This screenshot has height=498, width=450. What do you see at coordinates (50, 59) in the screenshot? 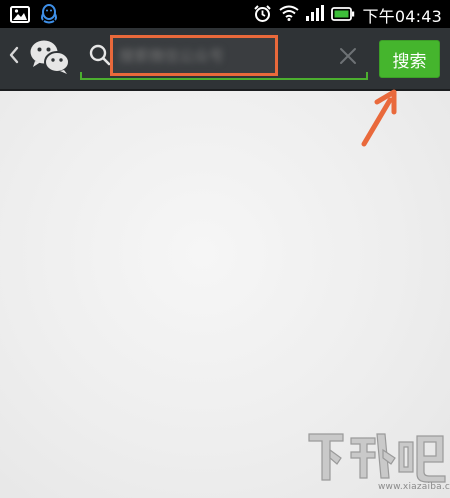
I see `wechat-logo-icon` at bounding box center [50, 59].